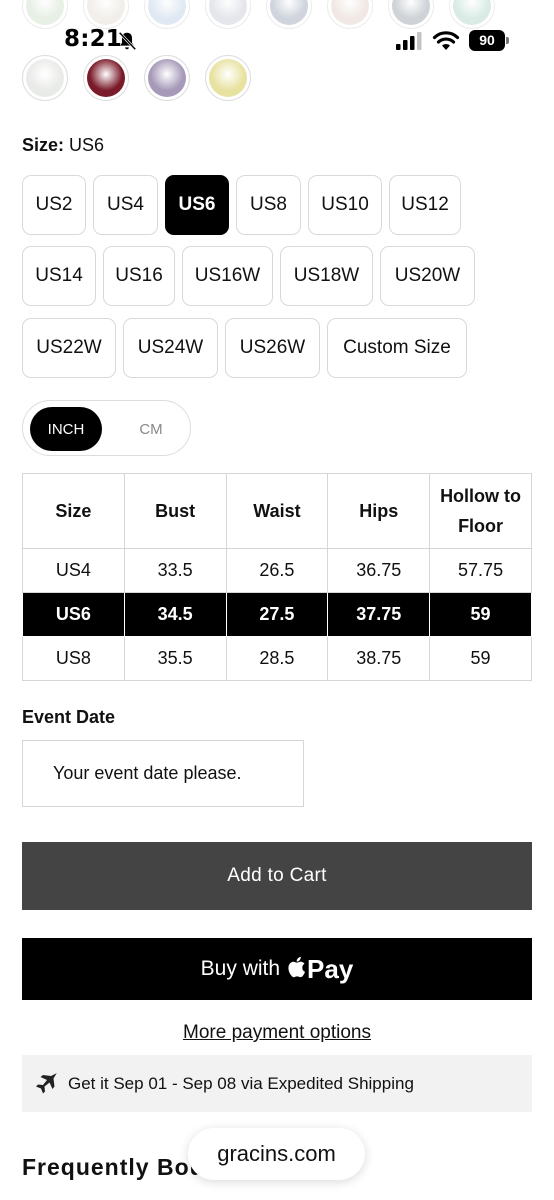  I want to click on size-option-custom: Custom Size, so click(397, 348).